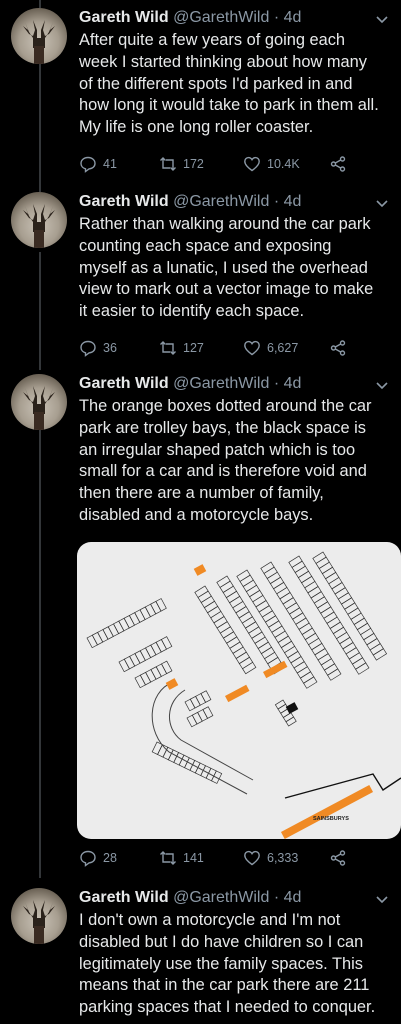 Image resolution: width=401 pixels, height=1024 pixels. What do you see at coordinates (229, 164) in the screenshot?
I see `tweet-actions: 41 172 10.4K` at bounding box center [229, 164].